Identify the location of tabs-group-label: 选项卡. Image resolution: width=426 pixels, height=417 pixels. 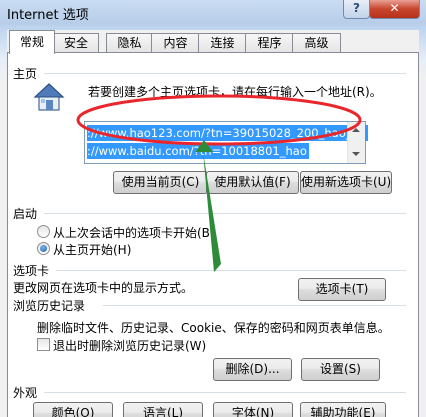
(31, 271).